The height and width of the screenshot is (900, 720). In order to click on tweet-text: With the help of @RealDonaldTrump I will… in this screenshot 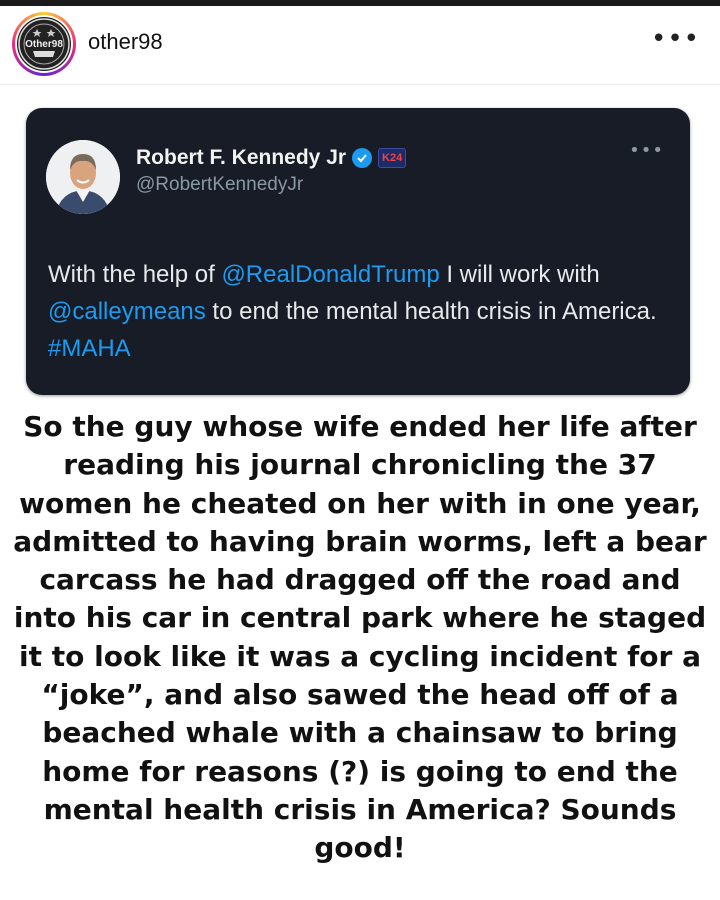, I will do `click(358, 311)`.